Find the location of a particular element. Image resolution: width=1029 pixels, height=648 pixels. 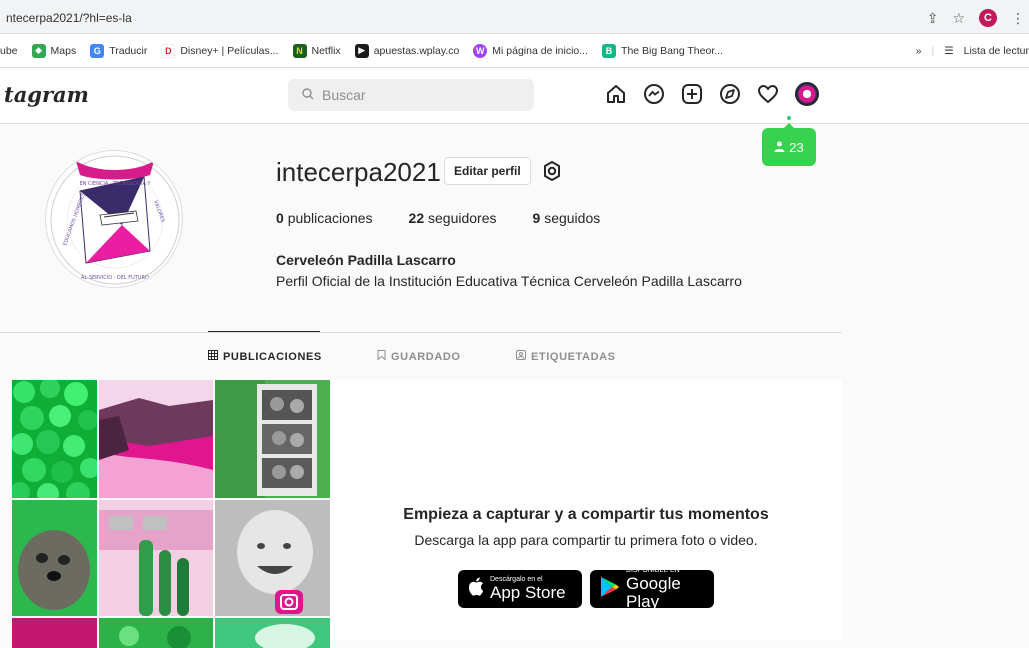

browser-toolbar: ntecerpa2021/?hl=es-la ⇪ ☆ C ⋮ is located at coordinates (514, 17).